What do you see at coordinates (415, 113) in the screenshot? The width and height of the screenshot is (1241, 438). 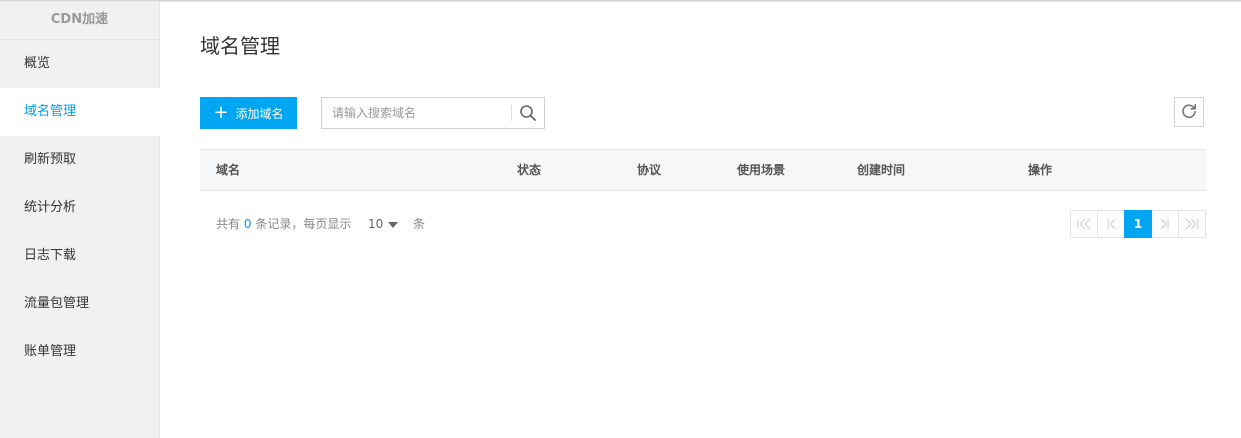 I see `search-input` at bounding box center [415, 113].